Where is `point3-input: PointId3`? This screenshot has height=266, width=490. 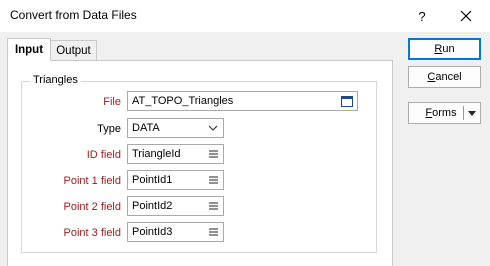
point3-input: PointId3 is located at coordinates (175, 232).